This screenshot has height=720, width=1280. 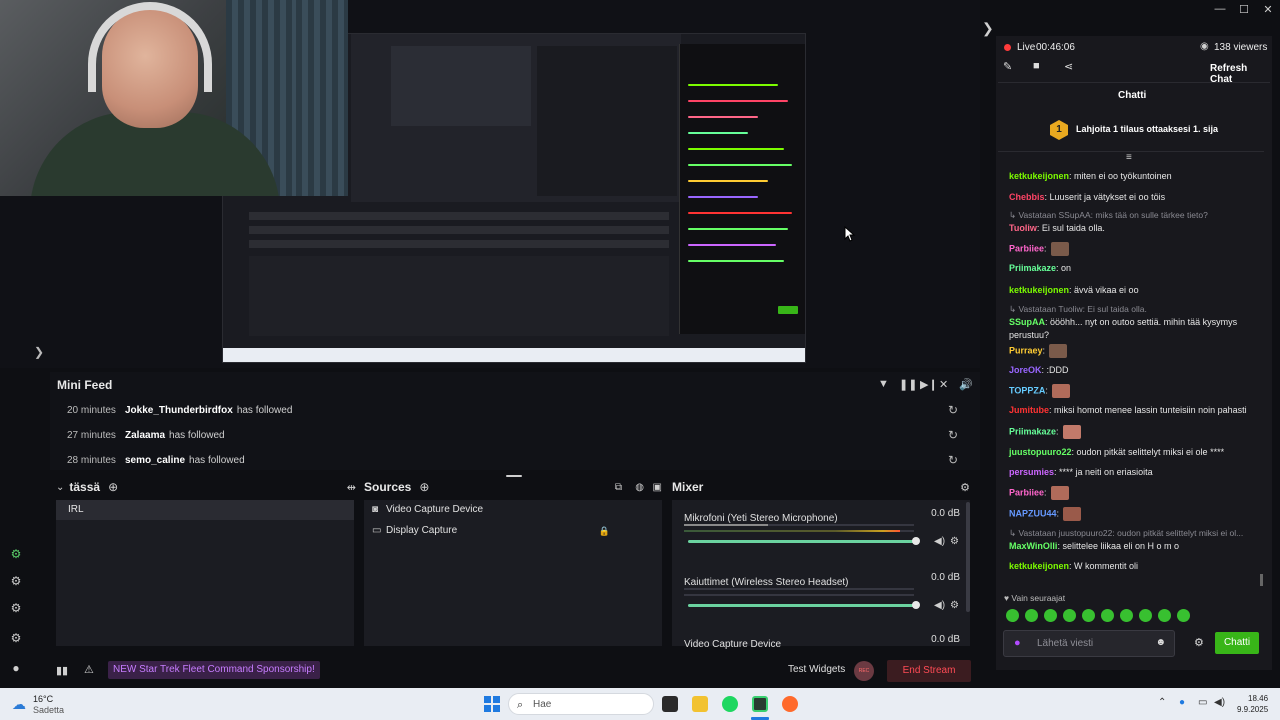 What do you see at coordinates (16, 668) in the screenshot?
I see `profile-icon: ●` at bounding box center [16, 668].